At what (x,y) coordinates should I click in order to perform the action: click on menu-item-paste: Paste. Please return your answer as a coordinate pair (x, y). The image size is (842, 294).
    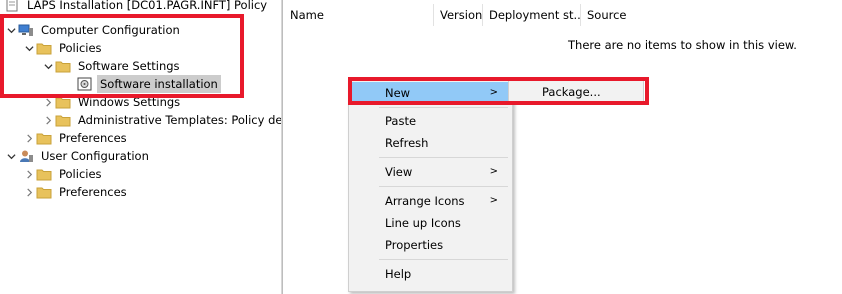
    Looking at the image, I should click on (430, 121).